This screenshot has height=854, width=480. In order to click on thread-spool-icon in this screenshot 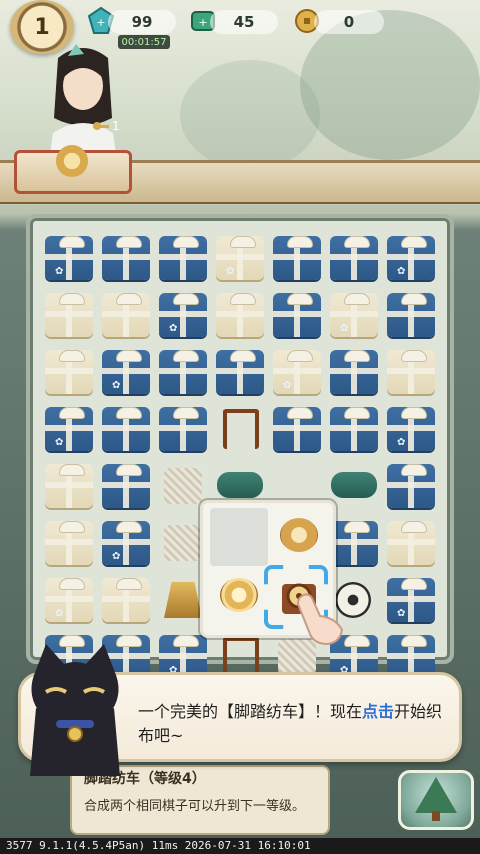, I will do `click(239, 595)`.